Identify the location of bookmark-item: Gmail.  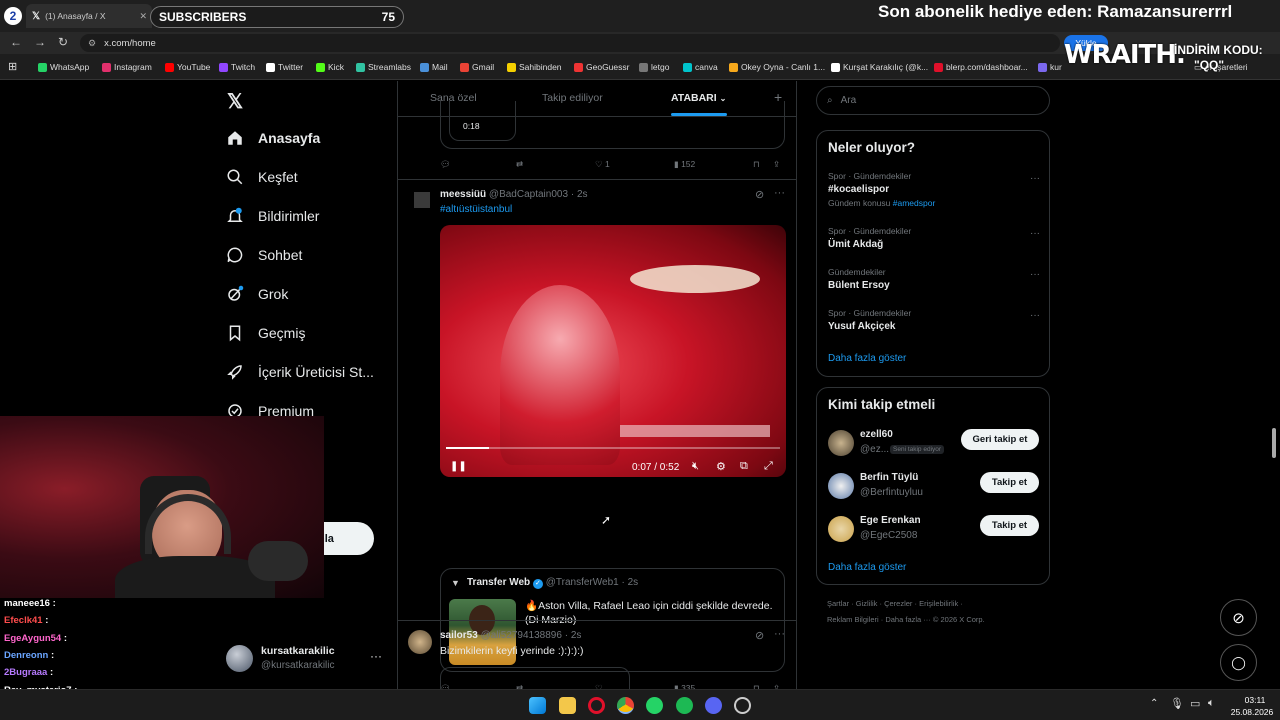
(477, 67).